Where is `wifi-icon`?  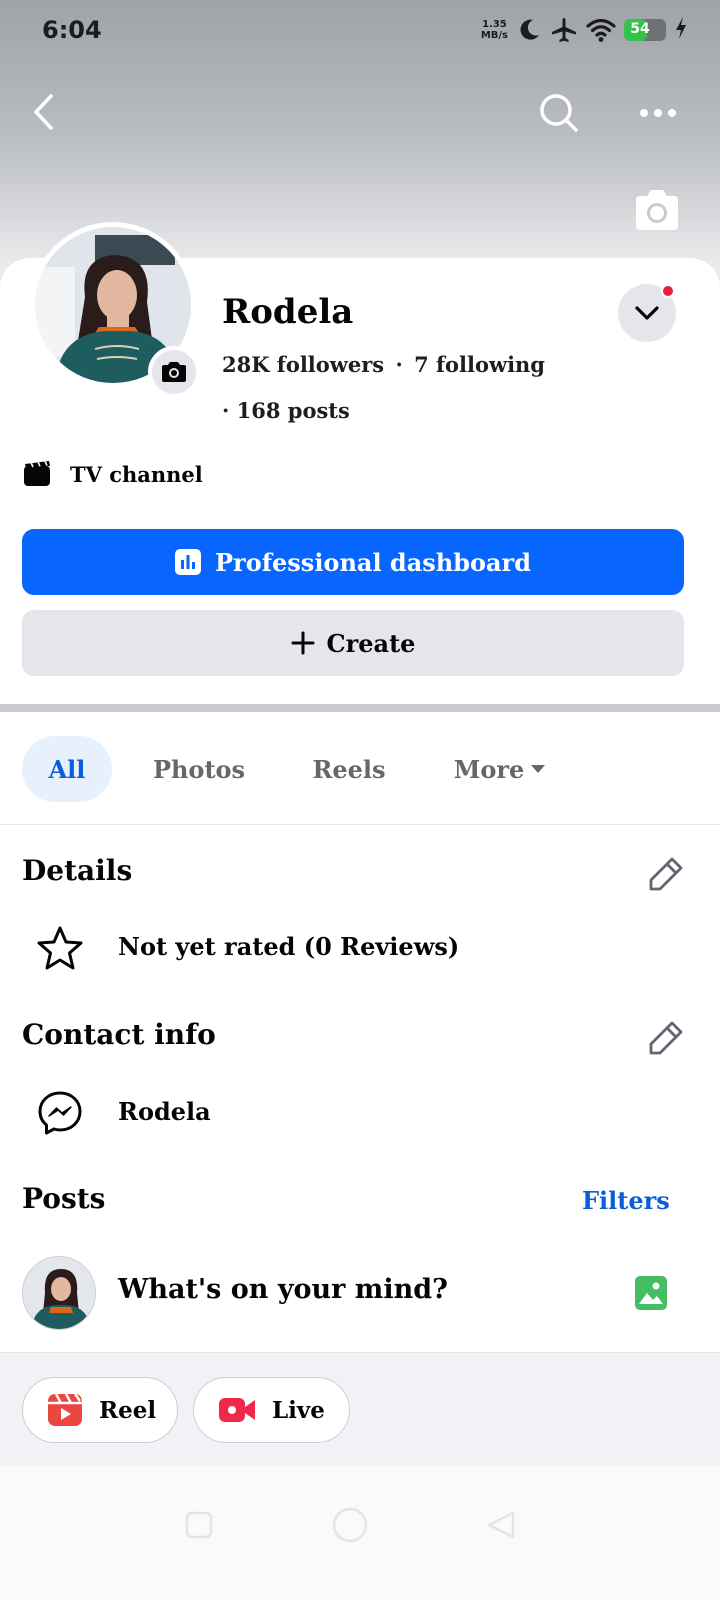
wifi-icon is located at coordinates (601, 30).